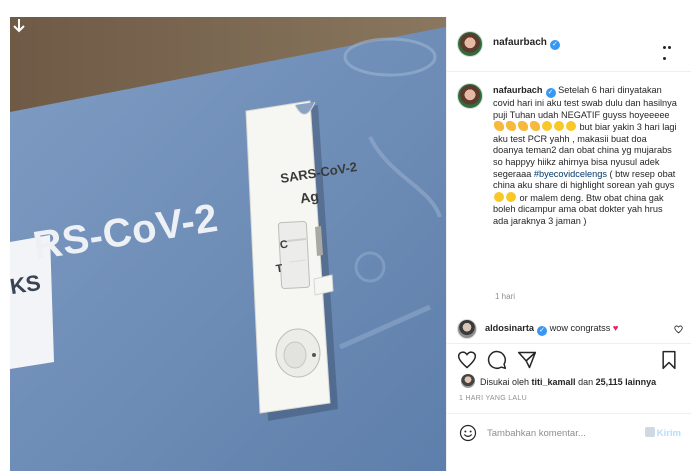 The image size is (700, 471). Describe the element at coordinates (649, 432) in the screenshot. I see `send-icon` at that location.